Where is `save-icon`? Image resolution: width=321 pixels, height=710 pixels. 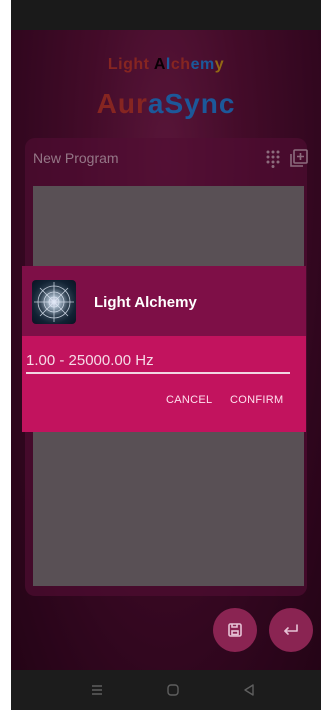
save-icon is located at coordinates (235, 630).